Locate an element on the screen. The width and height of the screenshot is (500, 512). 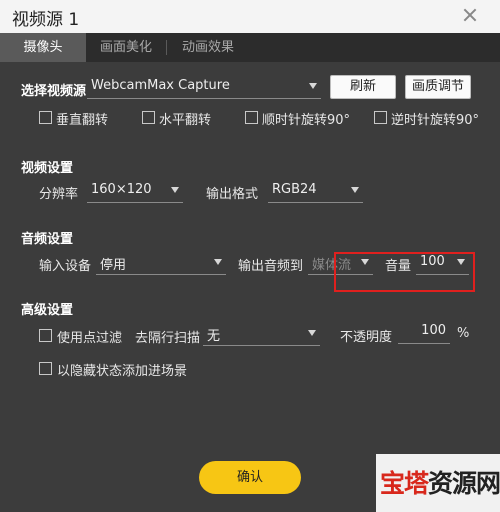
vertical-flip-label: 垂直翻转 is located at coordinates (82, 120).